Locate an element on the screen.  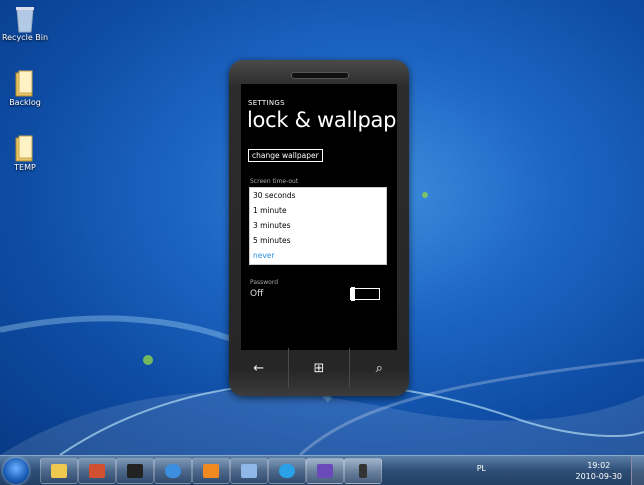
taskbar-skype is located at coordinates (287, 471).